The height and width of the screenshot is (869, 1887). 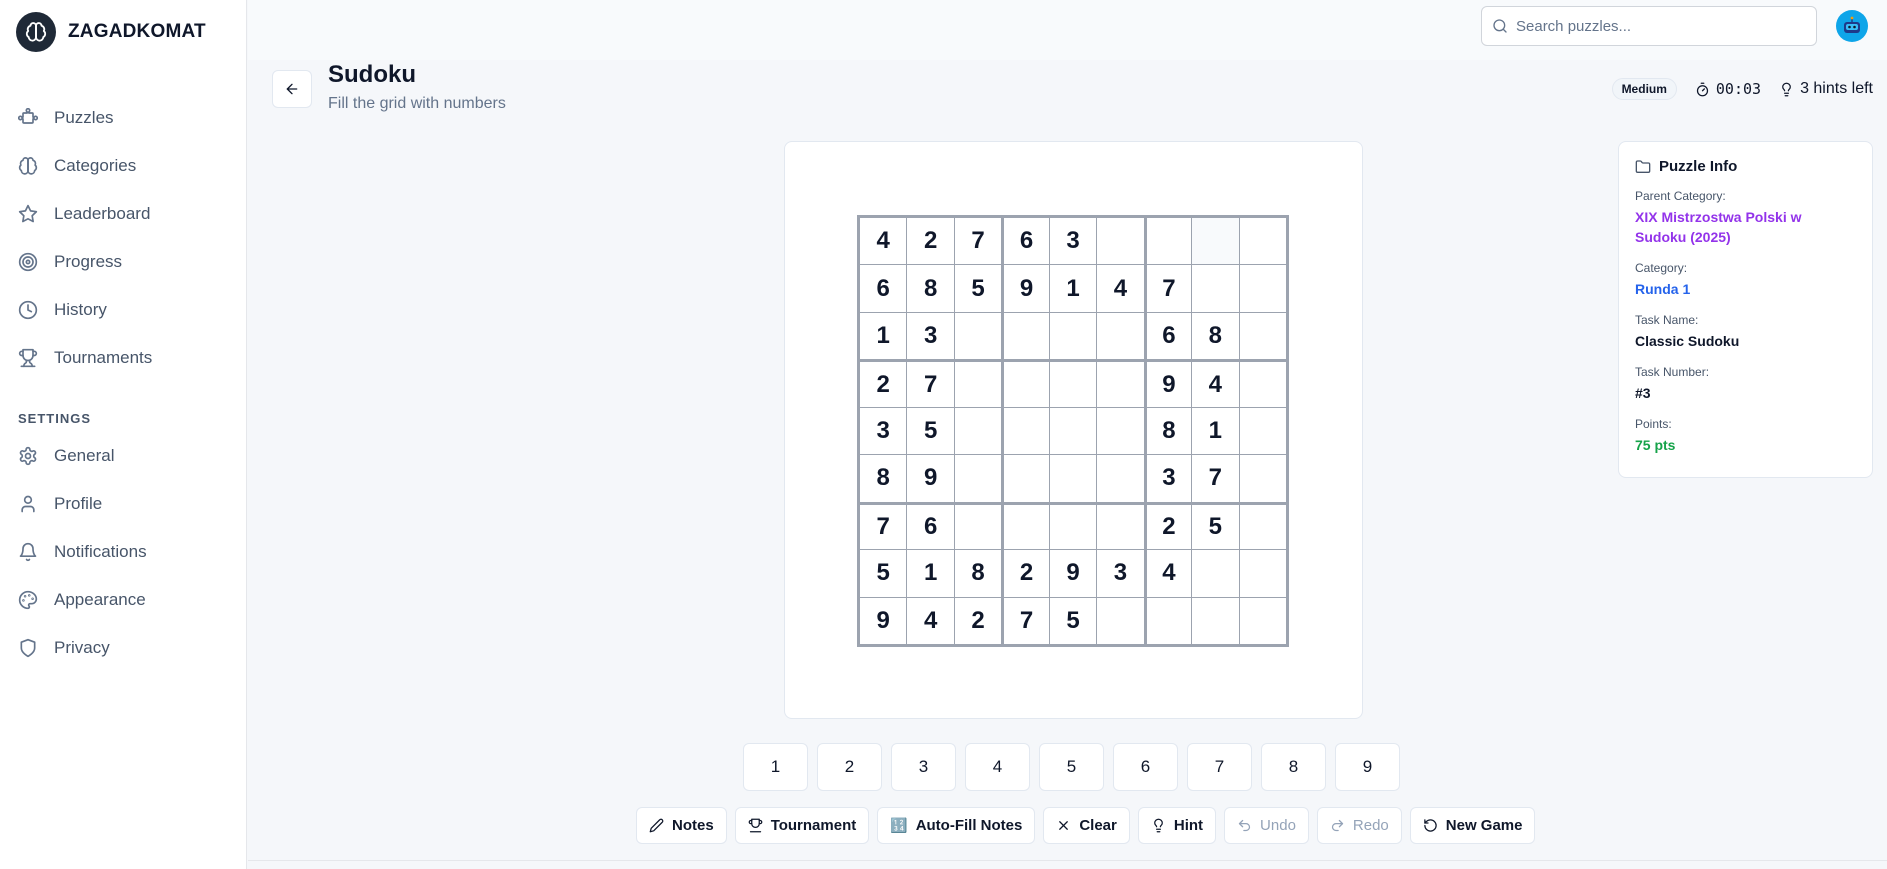 I want to click on hint-button: Hint, so click(x=1177, y=825).